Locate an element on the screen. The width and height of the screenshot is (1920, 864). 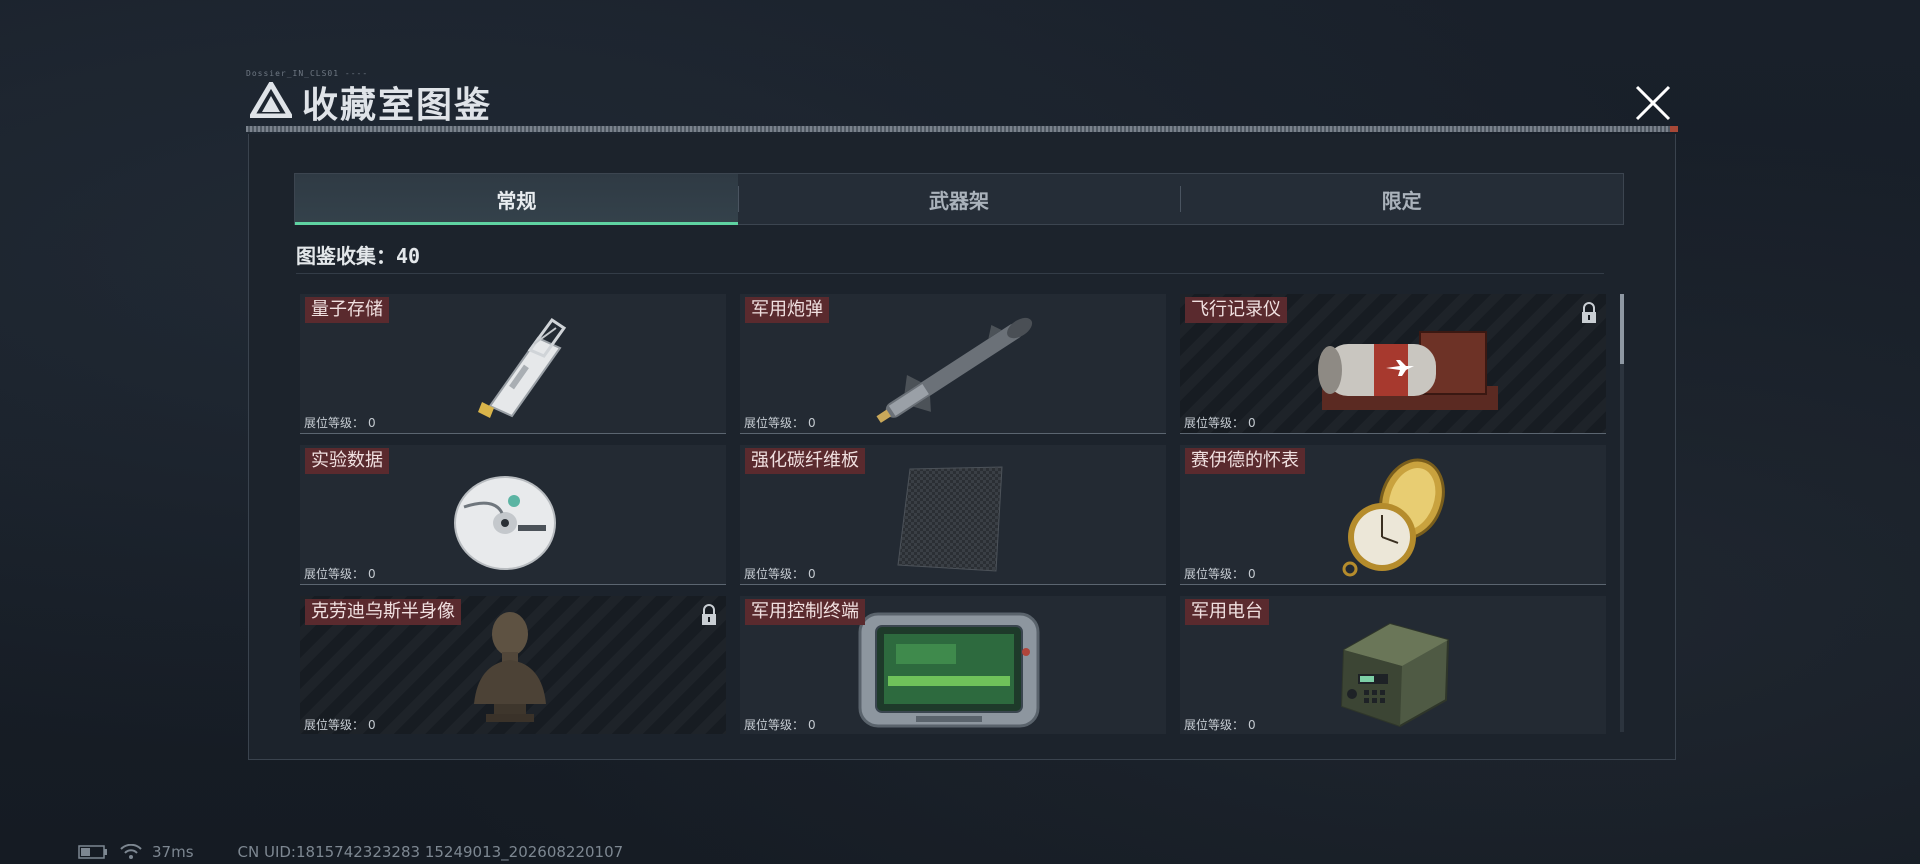
item-name: 飞行记录仪 is located at coordinates (1236, 310).